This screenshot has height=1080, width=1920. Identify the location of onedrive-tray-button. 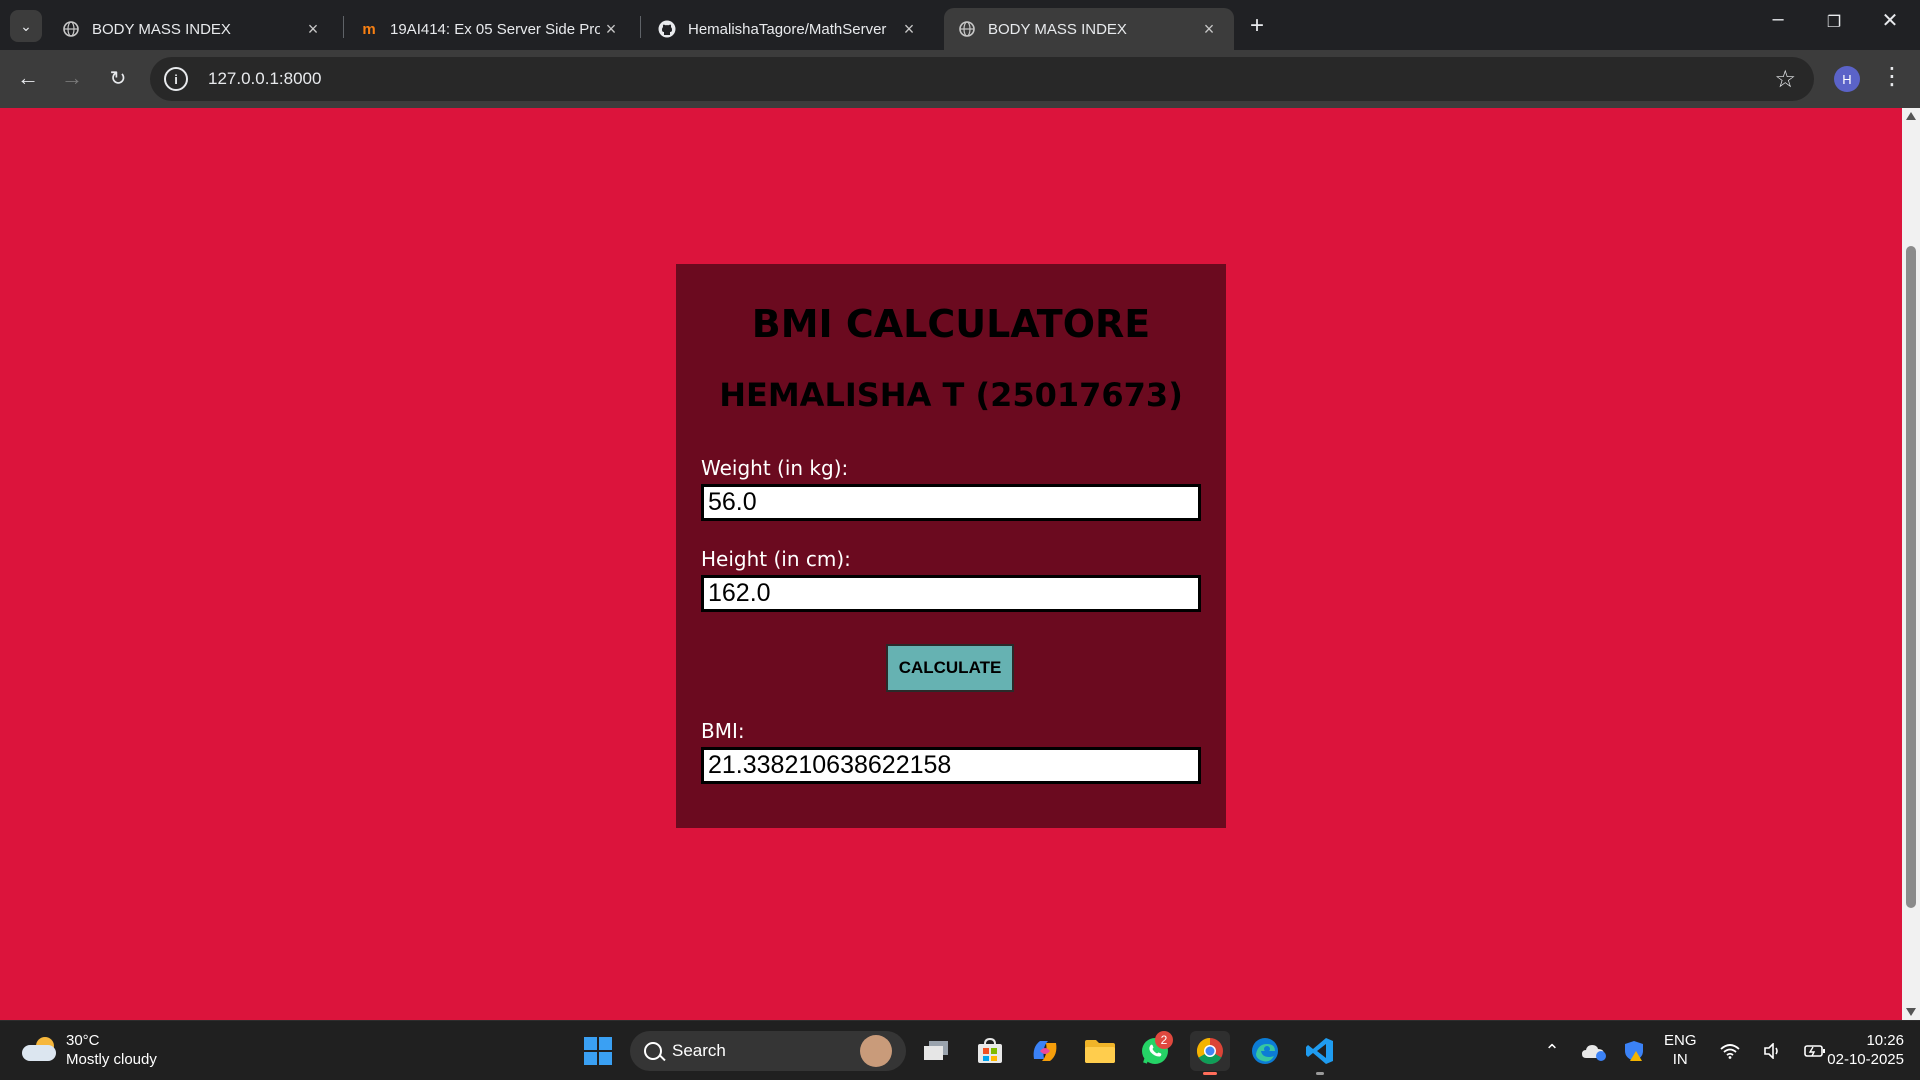
(1594, 1051).